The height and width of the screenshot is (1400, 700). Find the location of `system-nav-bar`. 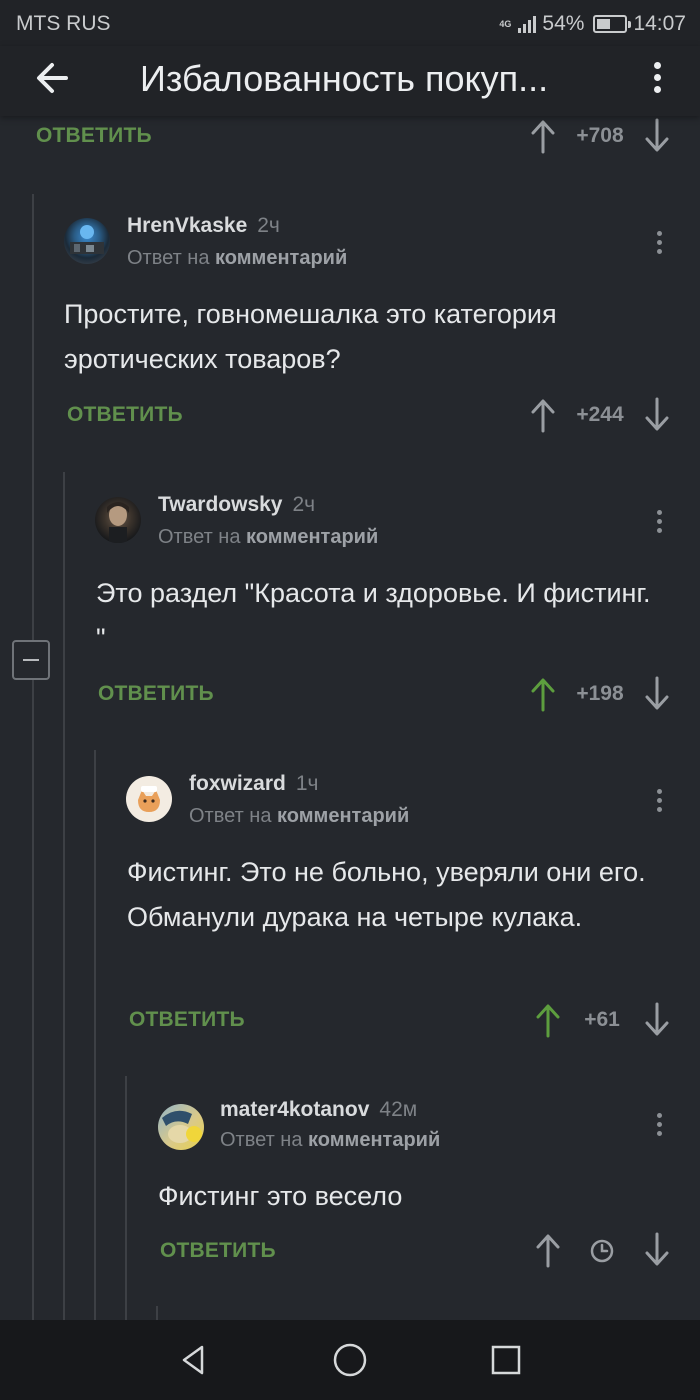

system-nav-bar is located at coordinates (350, 1360).